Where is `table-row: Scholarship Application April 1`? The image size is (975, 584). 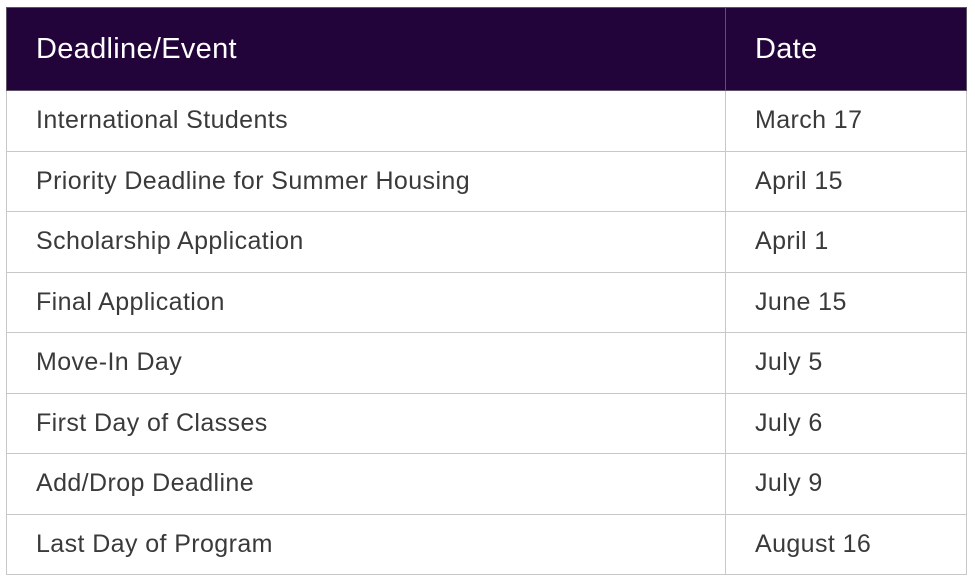 table-row: Scholarship Application April 1 is located at coordinates (486, 242).